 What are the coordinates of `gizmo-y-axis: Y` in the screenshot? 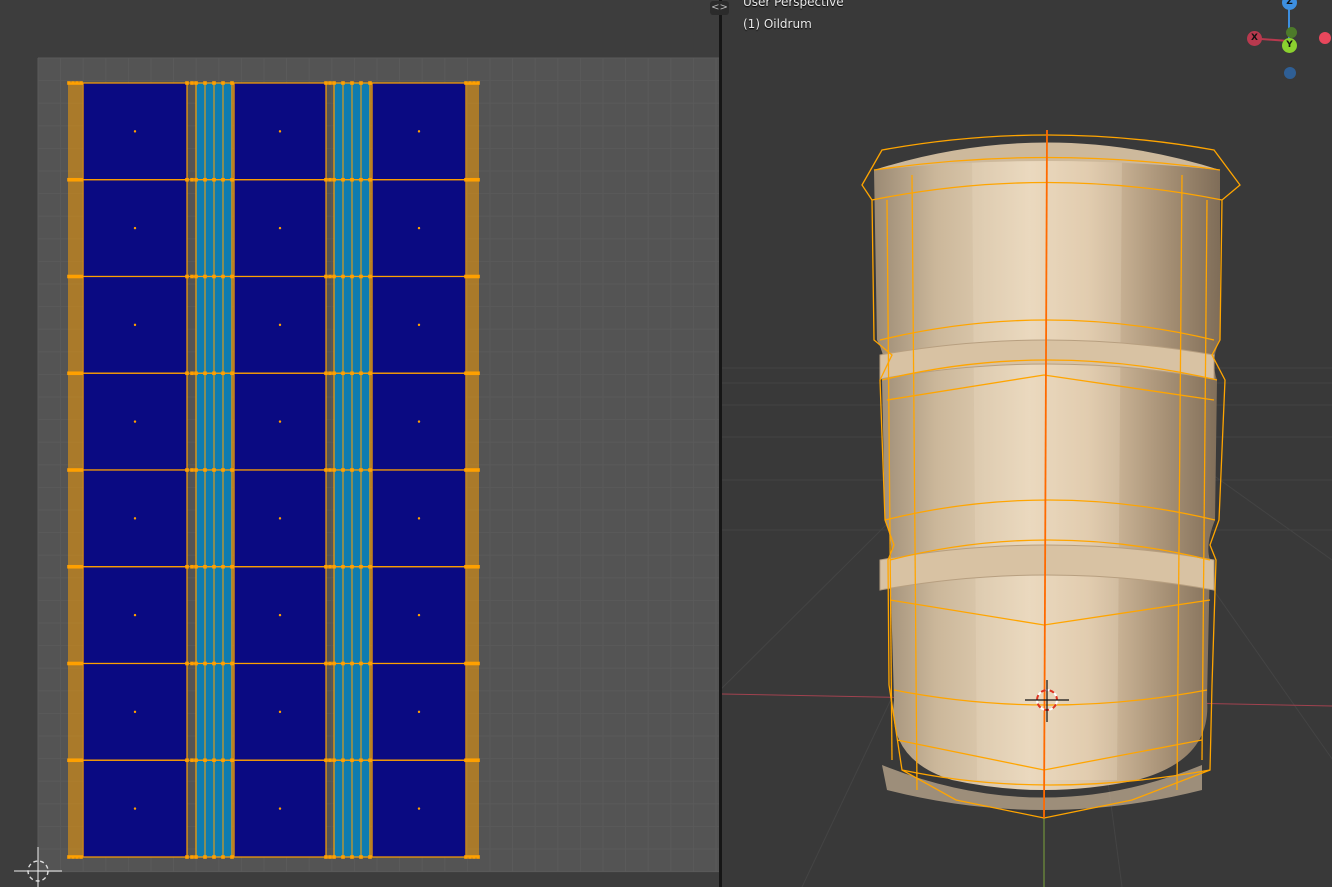 It's located at (1289, 45).